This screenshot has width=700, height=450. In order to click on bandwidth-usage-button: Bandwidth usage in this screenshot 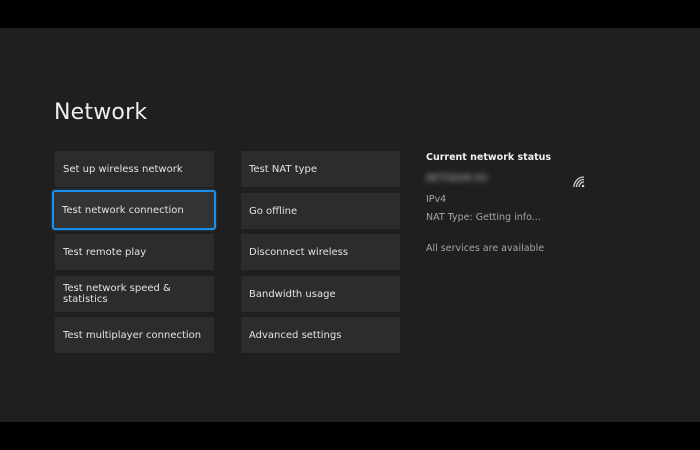, I will do `click(320, 294)`.